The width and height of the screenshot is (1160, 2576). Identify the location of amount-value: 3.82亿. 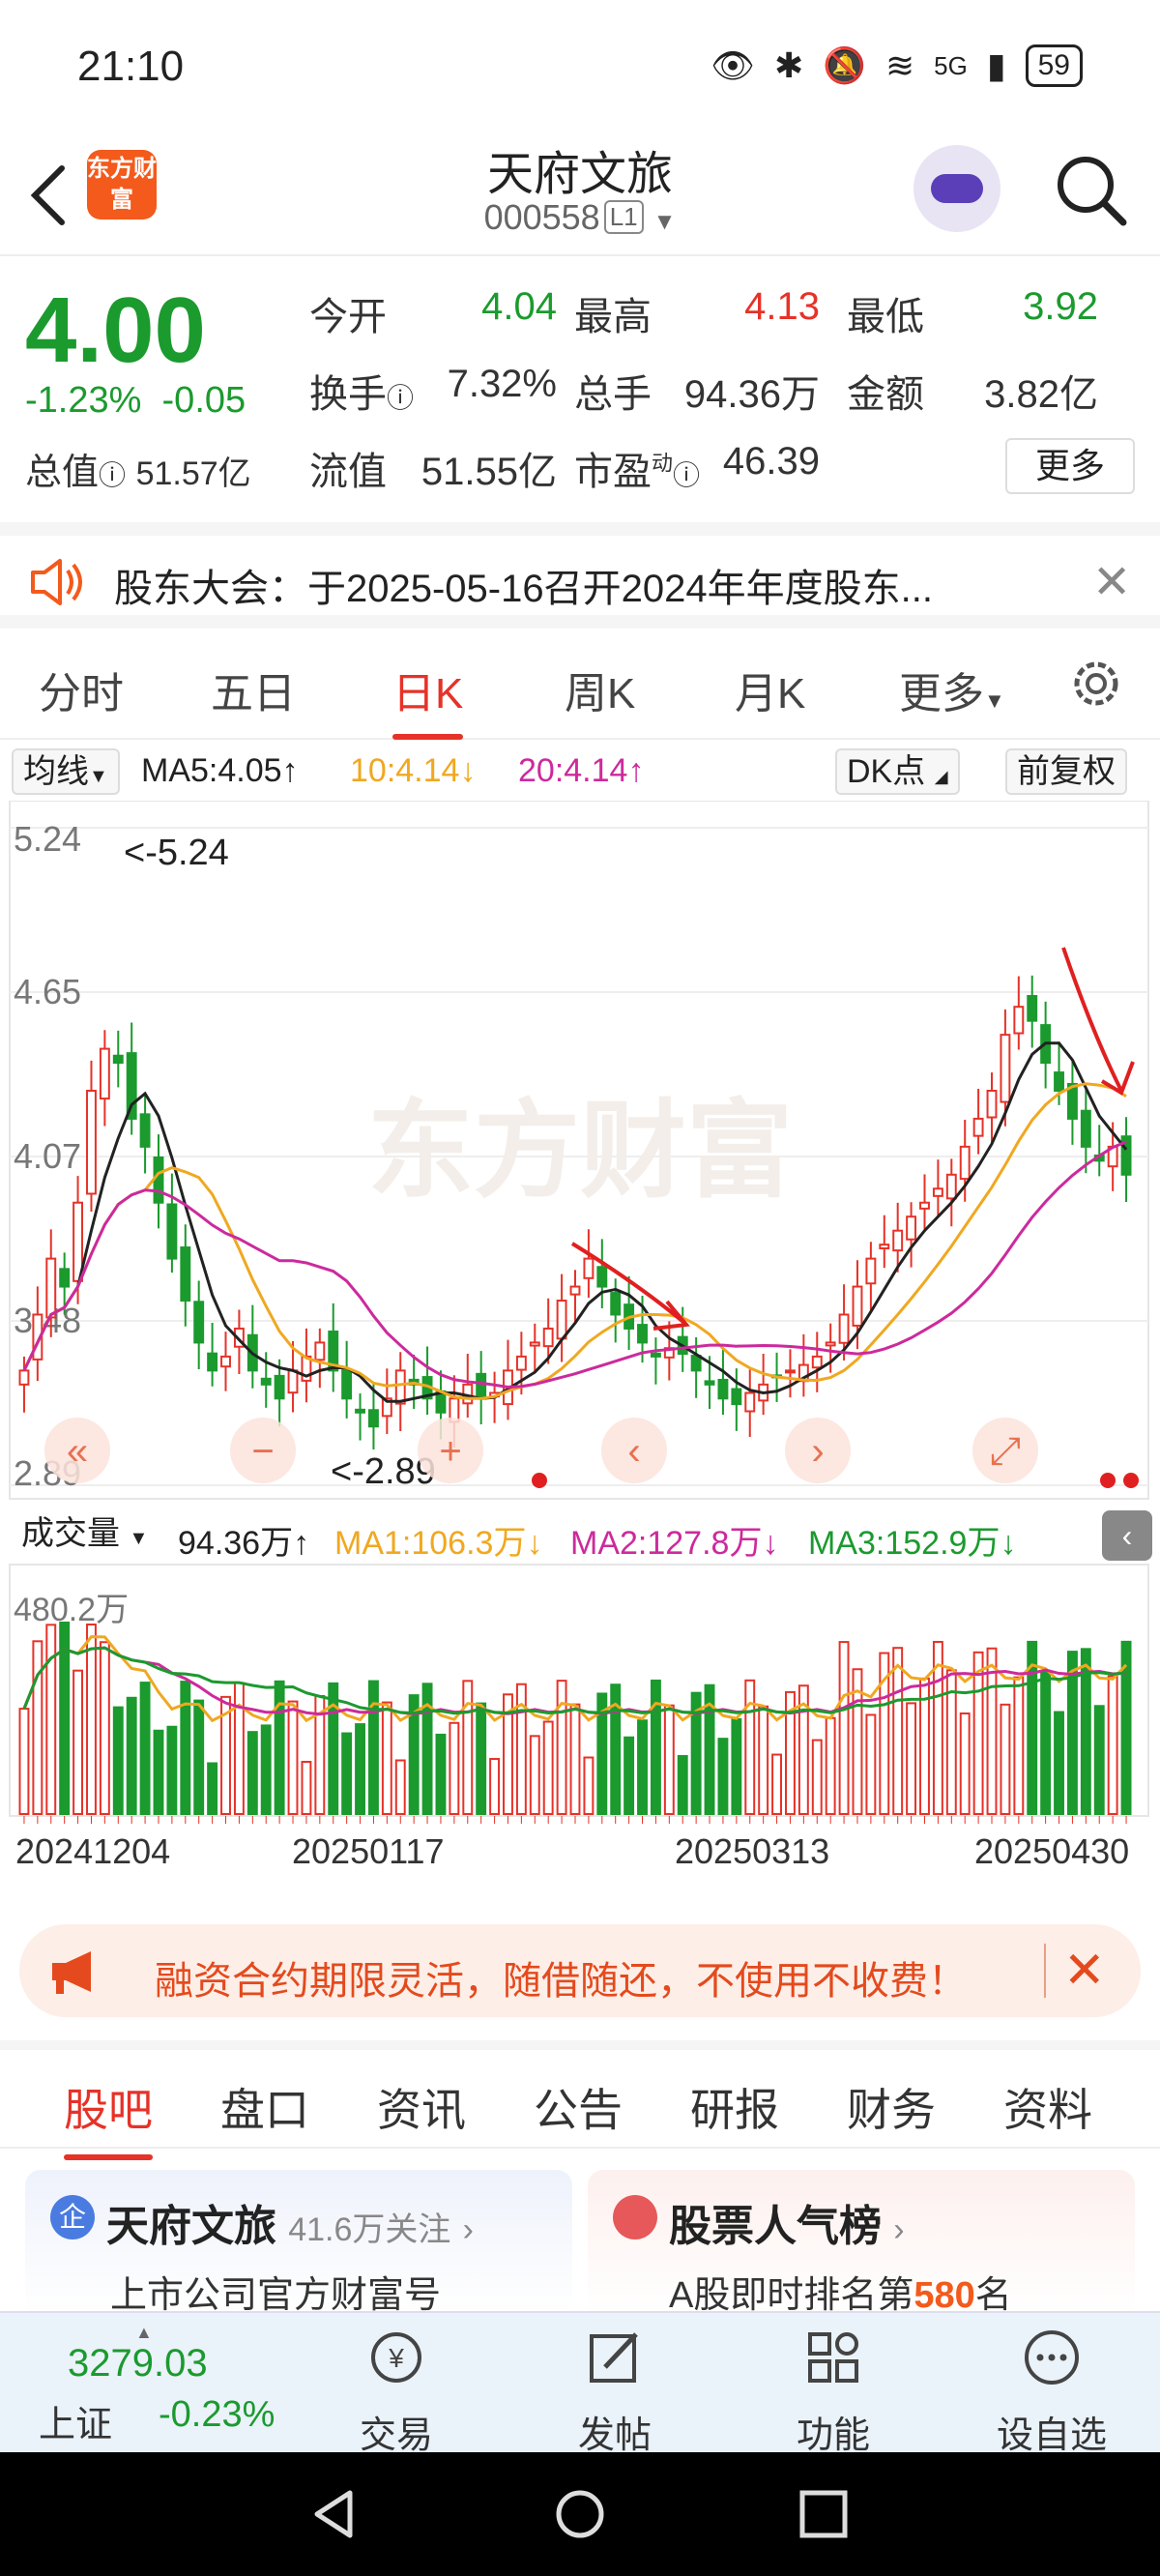
(1041, 394).